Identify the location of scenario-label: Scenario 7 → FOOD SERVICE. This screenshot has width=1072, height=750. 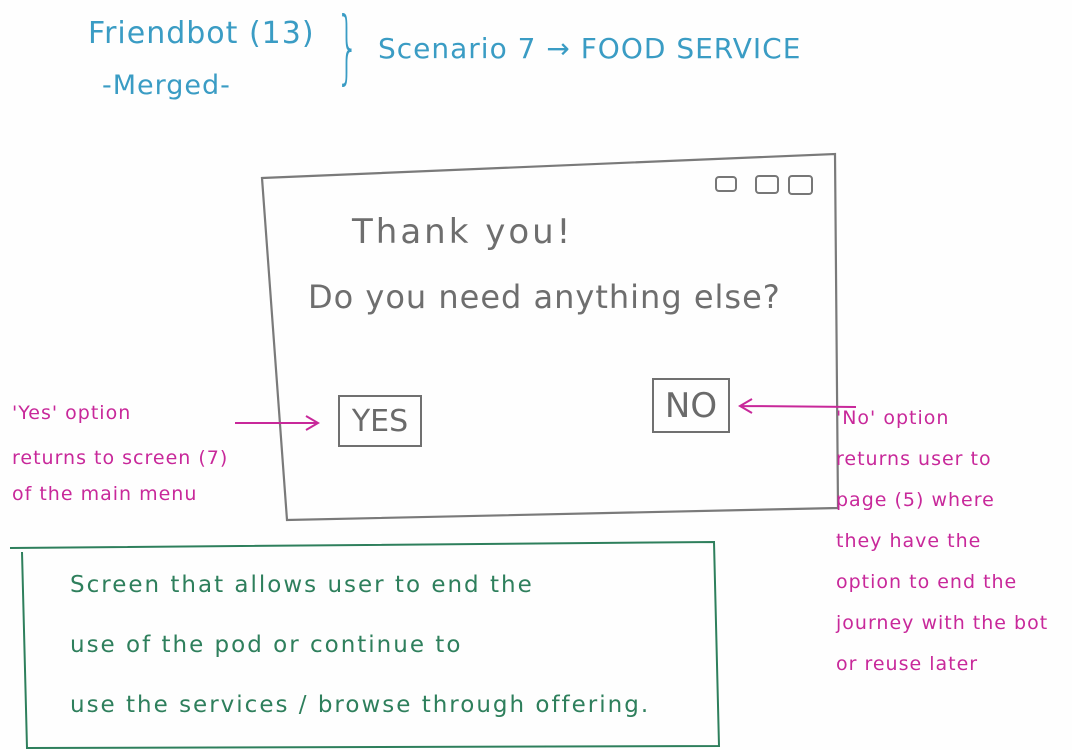
(590, 48).